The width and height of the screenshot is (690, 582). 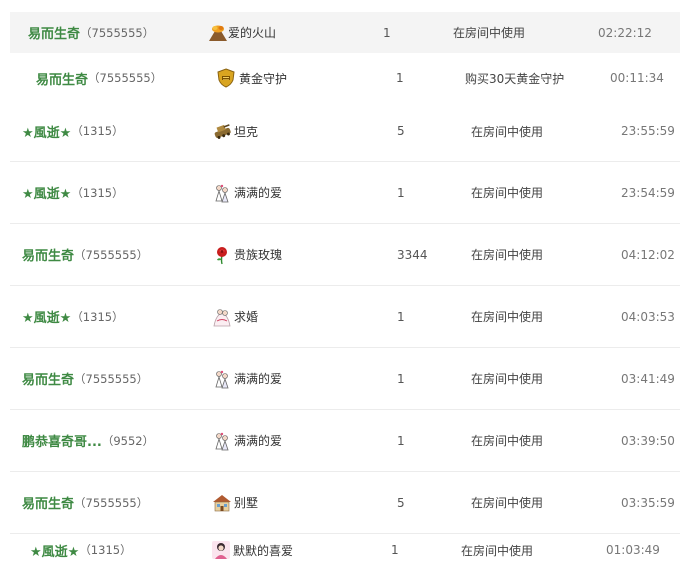 I want to click on gift-cell: 别墅, so click(x=235, y=502).